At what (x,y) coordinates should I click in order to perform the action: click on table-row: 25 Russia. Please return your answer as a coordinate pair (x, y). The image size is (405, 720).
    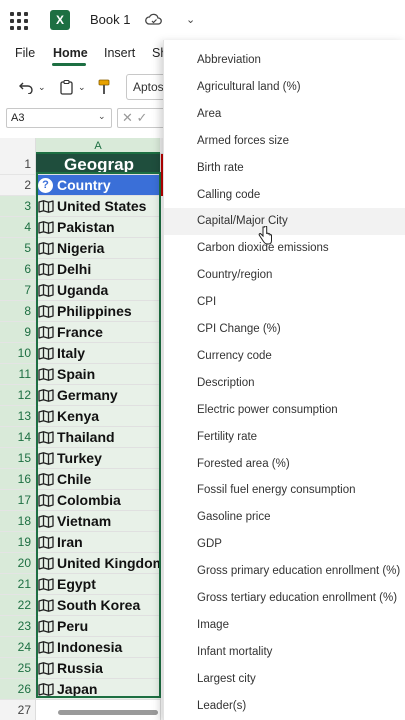
    Looking at the image, I should click on (85, 668).